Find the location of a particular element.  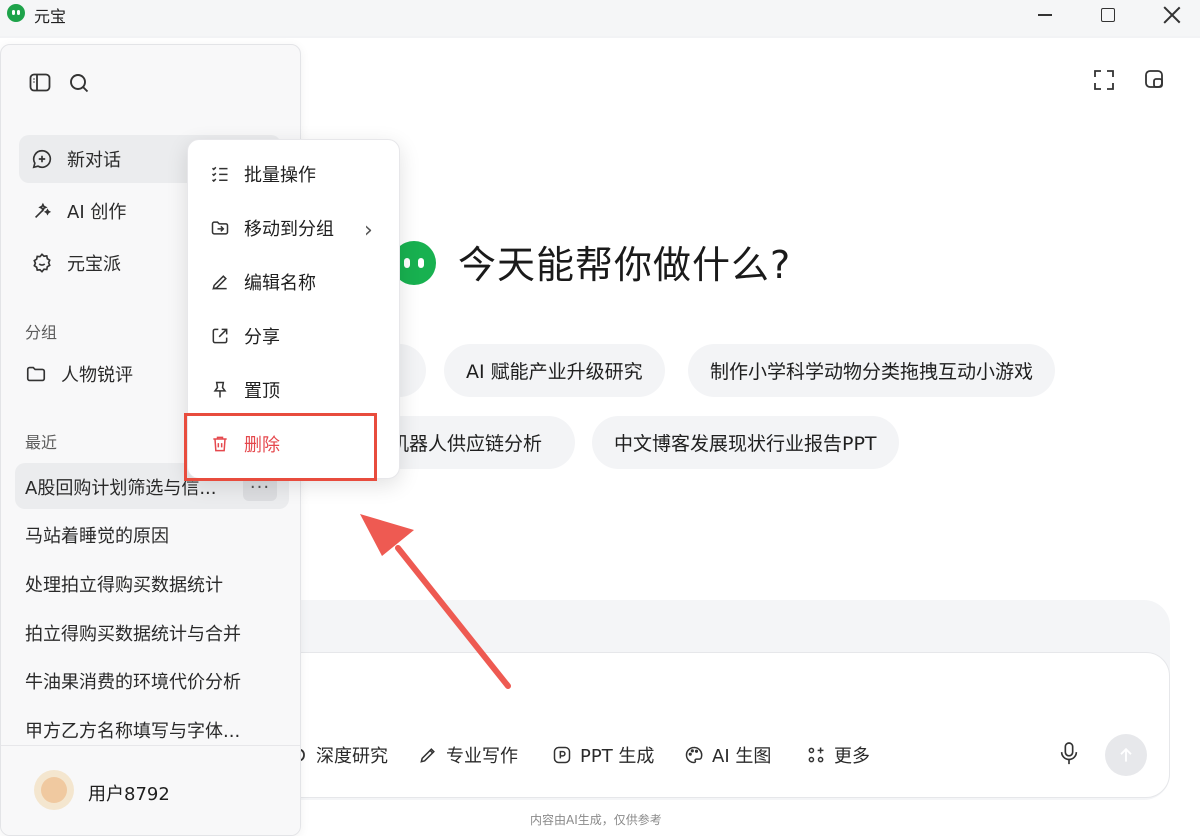

chat-plus-icon is located at coordinates (42, 159).